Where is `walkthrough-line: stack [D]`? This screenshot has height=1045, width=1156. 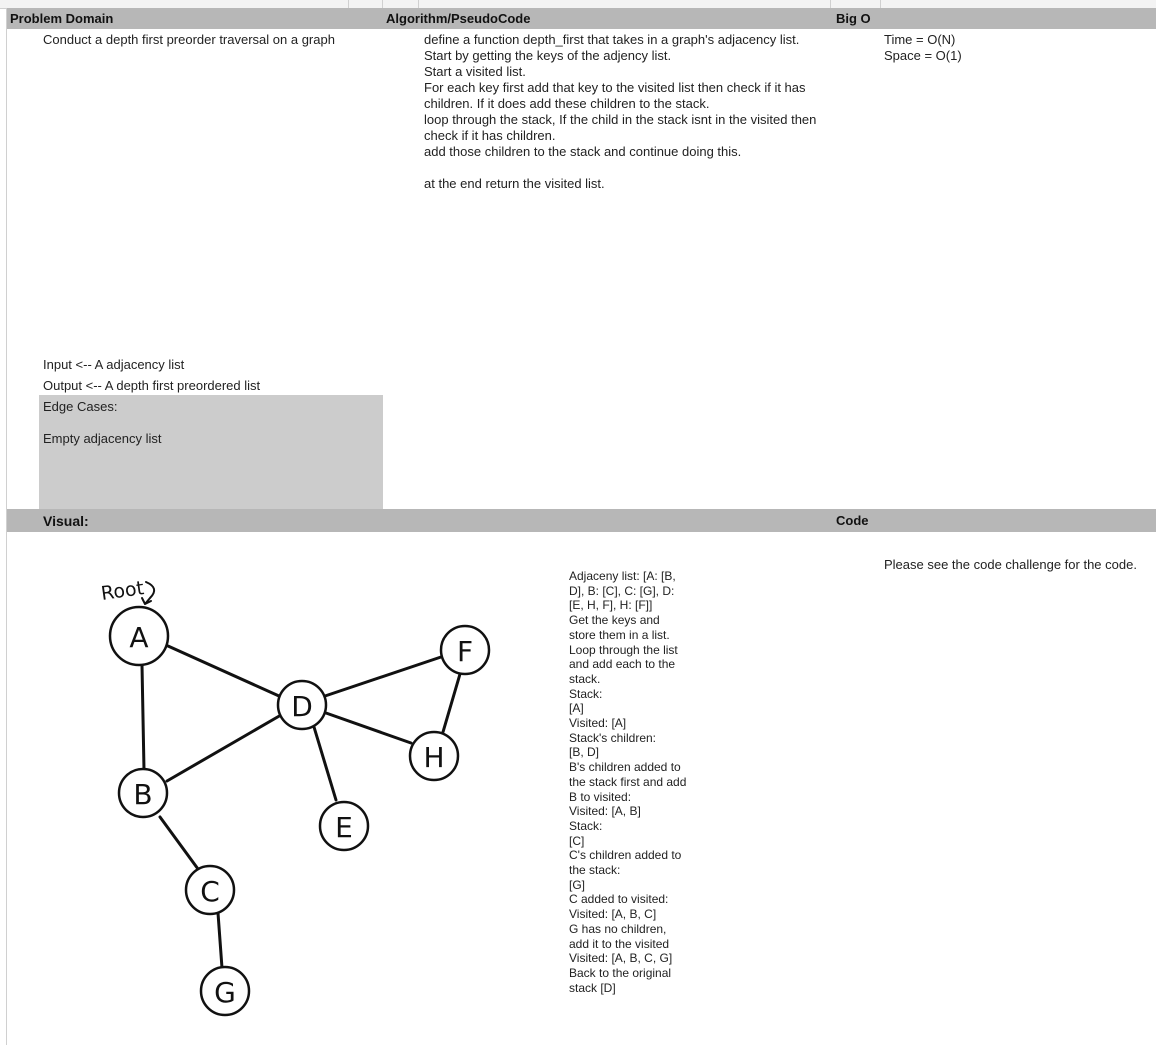 walkthrough-line: stack [D] is located at coordinates (592, 987).